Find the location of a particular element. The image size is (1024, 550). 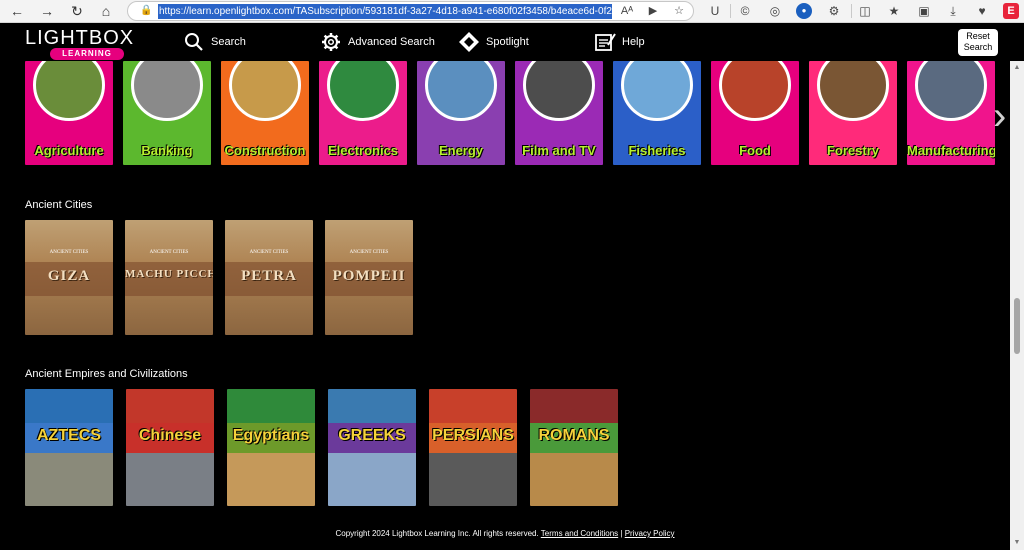

scroll-thumb is located at coordinates (1017, 326).